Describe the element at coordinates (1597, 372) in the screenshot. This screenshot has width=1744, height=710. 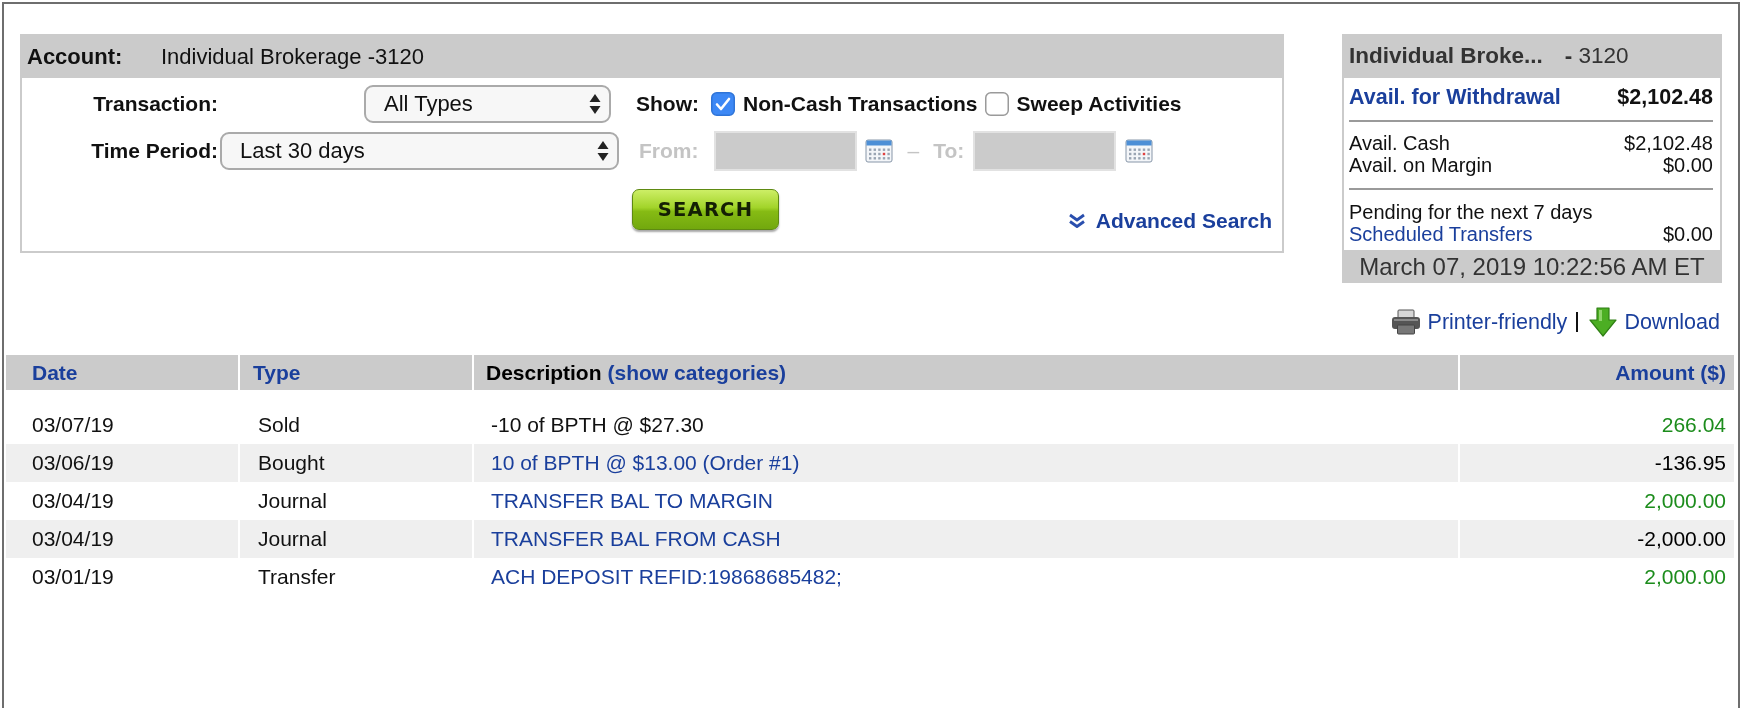
I see `column-header: Amount ($)` at that location.